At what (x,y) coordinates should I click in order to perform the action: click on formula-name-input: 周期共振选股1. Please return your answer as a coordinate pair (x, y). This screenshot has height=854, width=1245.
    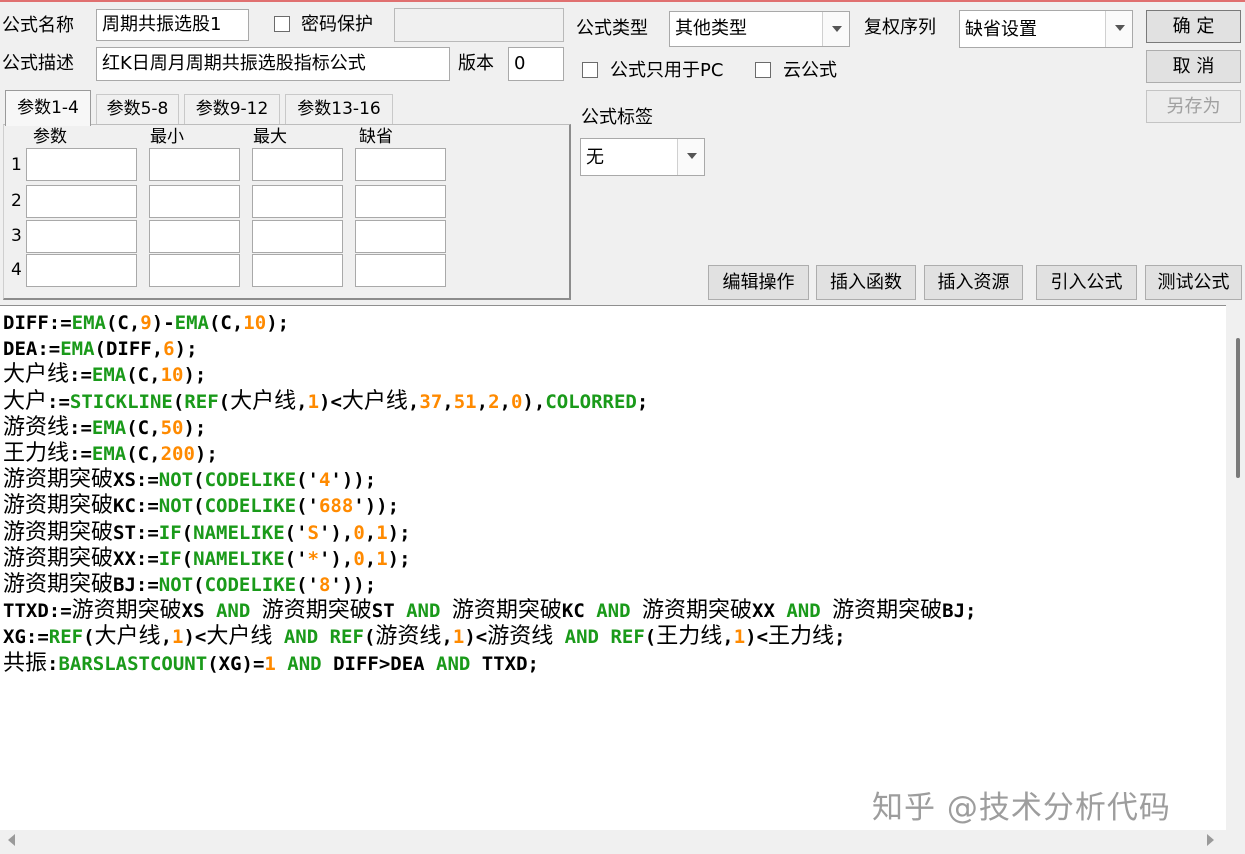
    Looking at the image, I should click on (172, 25).